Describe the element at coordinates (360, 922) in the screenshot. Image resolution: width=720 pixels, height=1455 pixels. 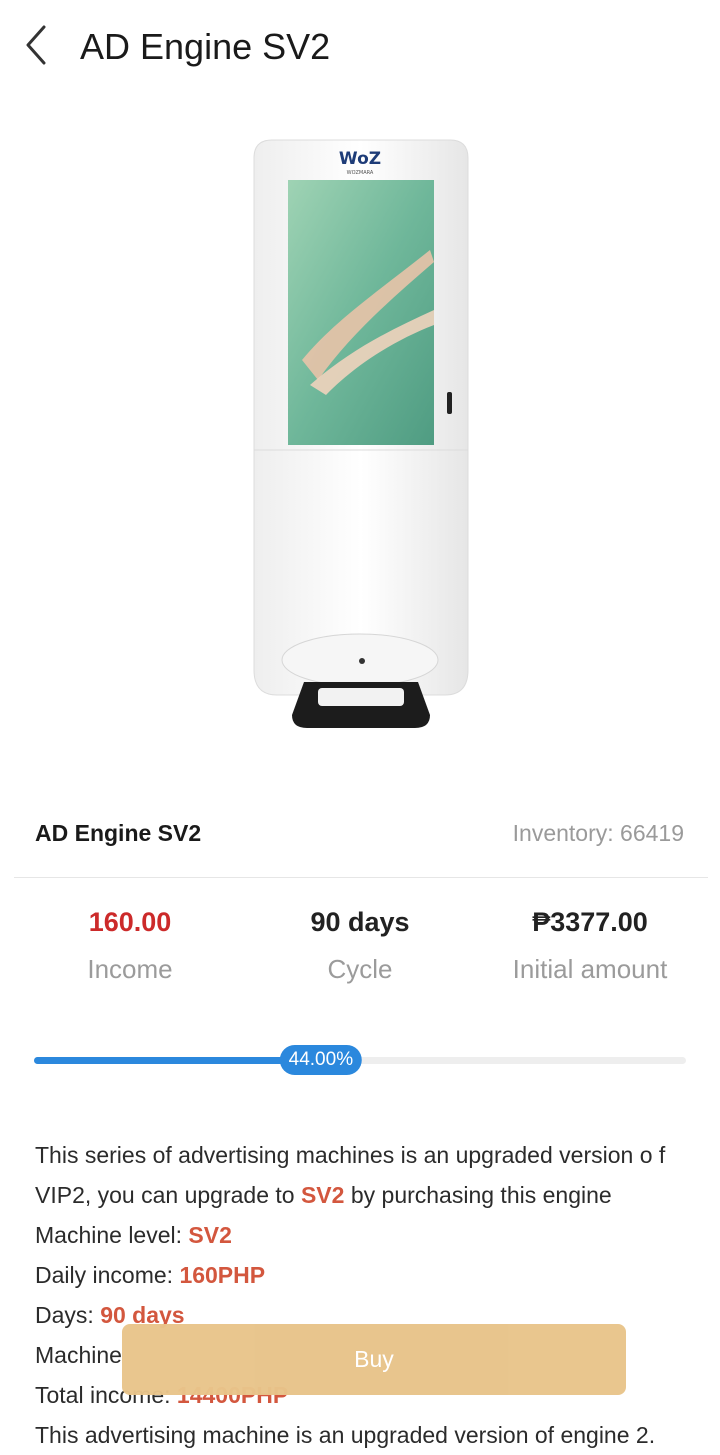
I see `cycle-value: 90 days` at that location.